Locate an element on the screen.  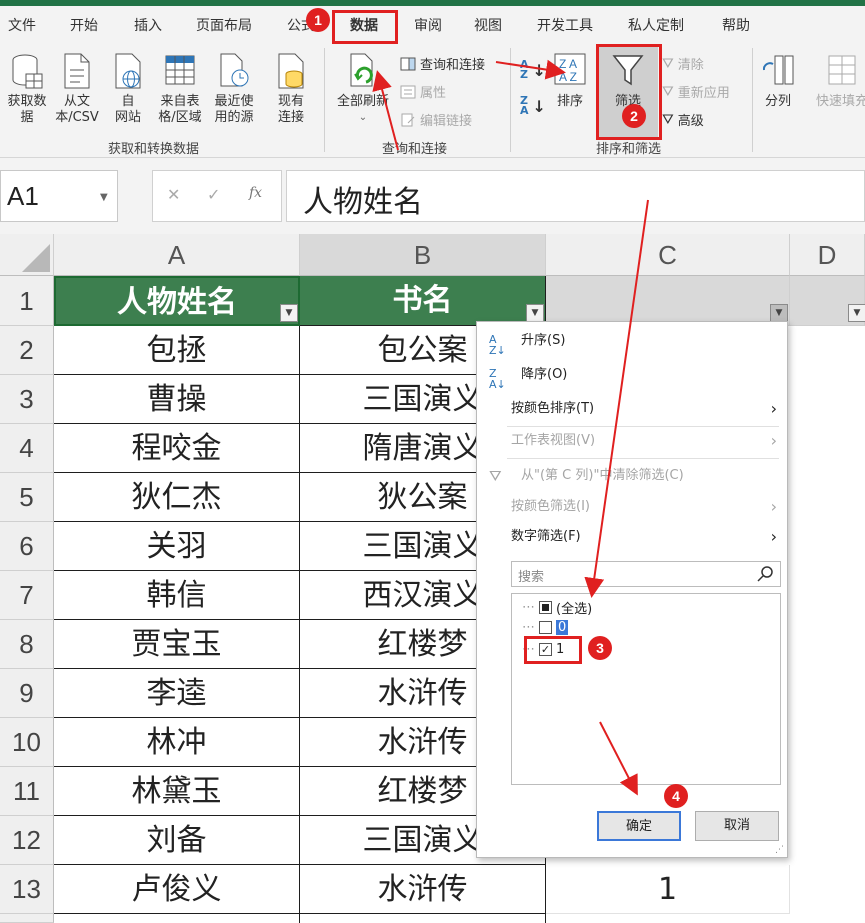
refresh-dropdown-icon: ⌄ is located at coordinates (363, 118).